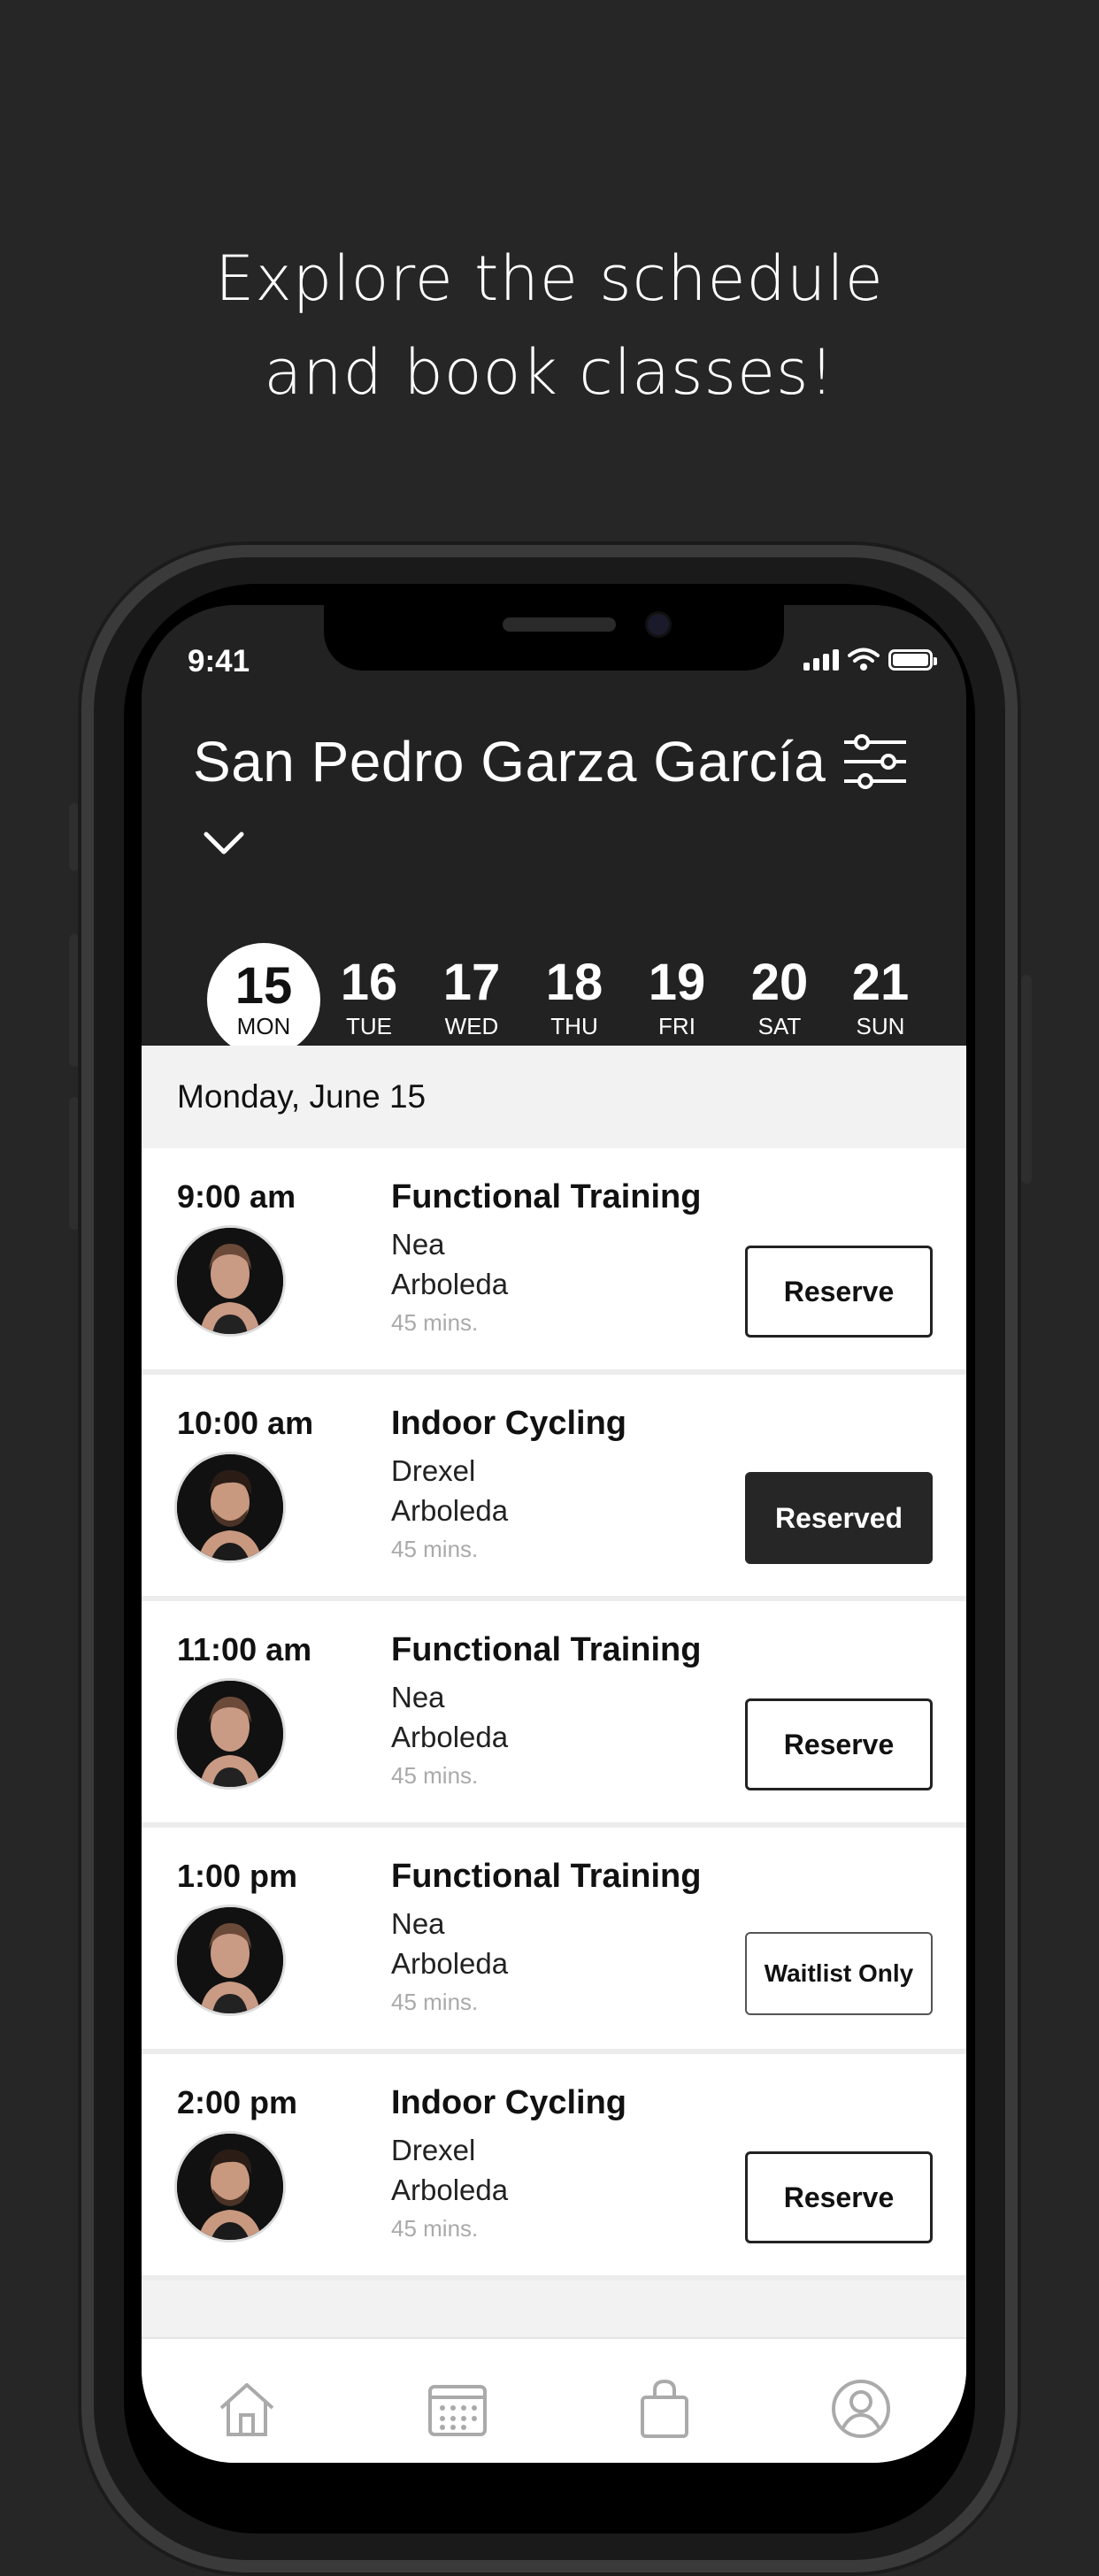  I want to click on date-fri-19: 19 FRI, so click(677, 995).